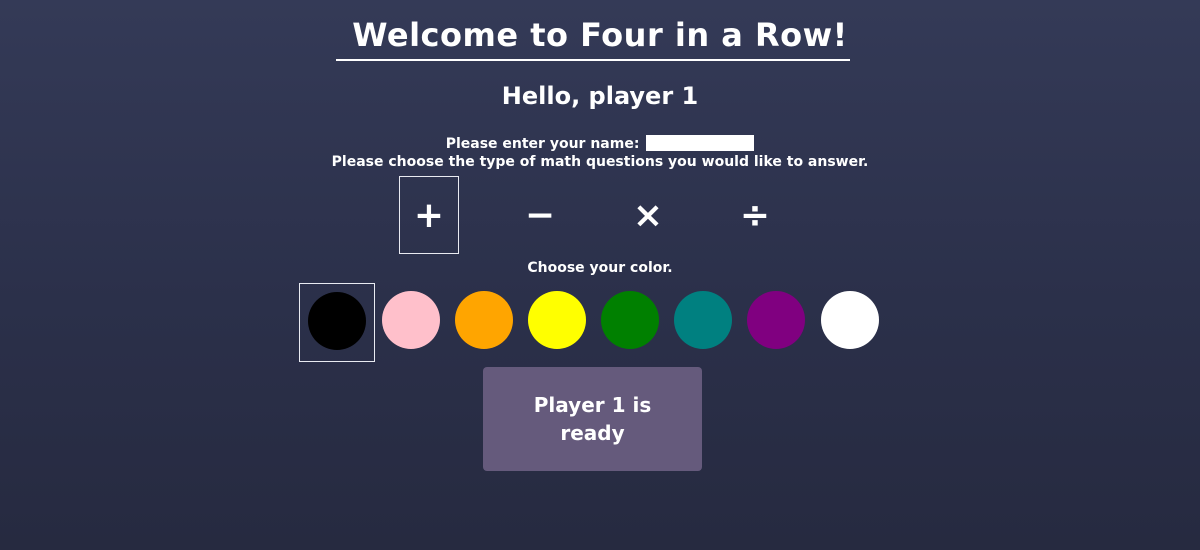 Image resolution: width=1200 pixels, height=550 pixels. What do you see at coordinates (700, 142) in the screenshot?
I see `name-input` at bounding box center [700, 142].